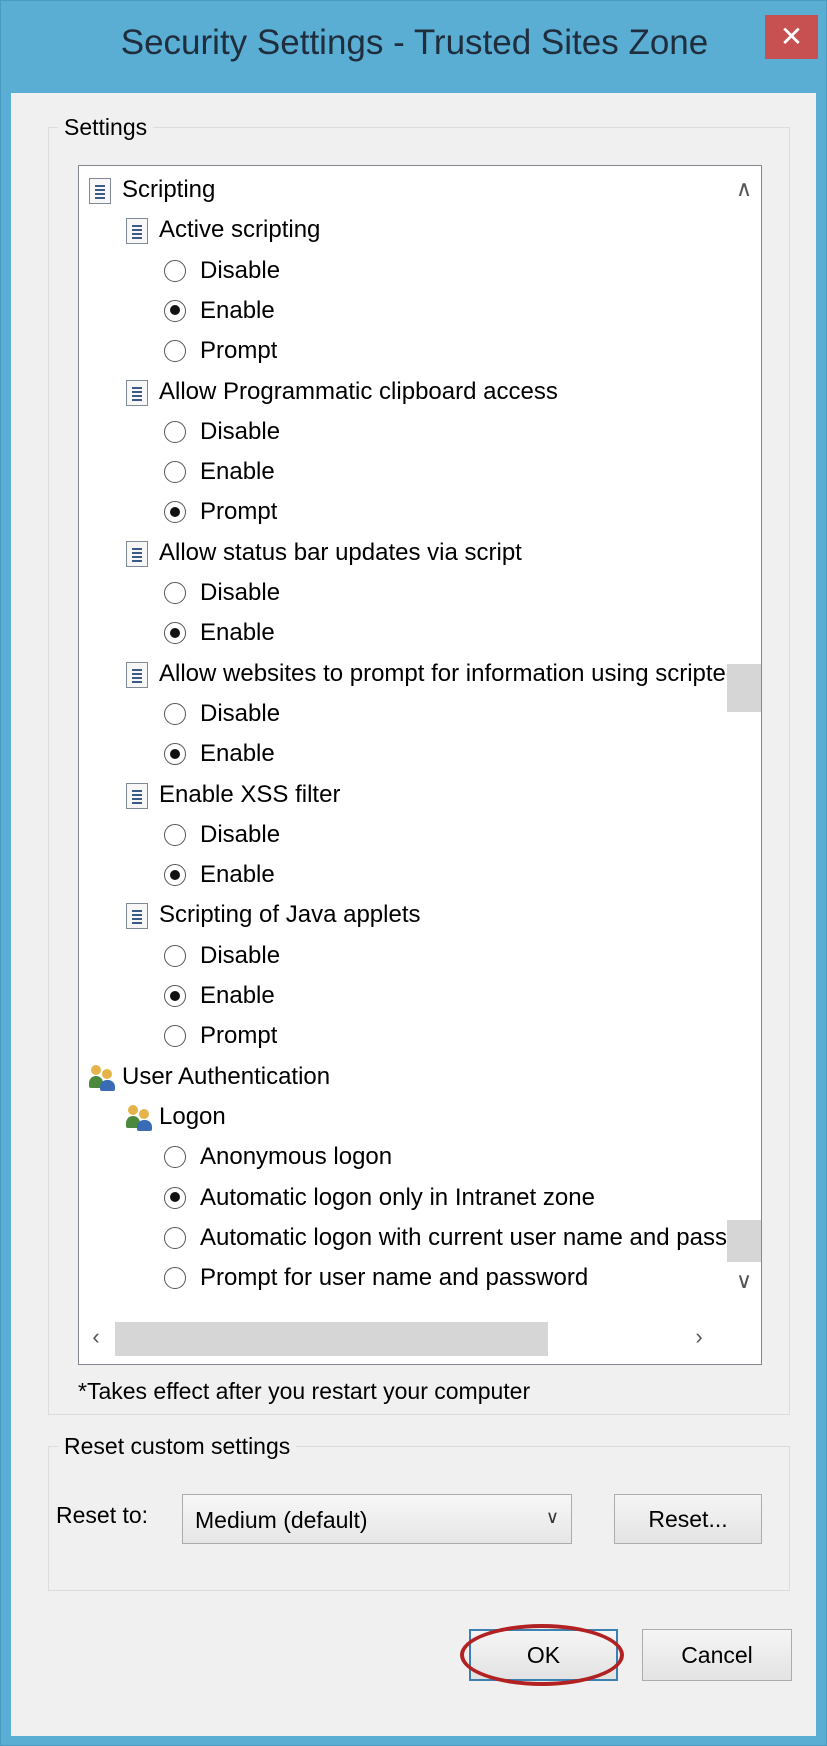 This screenshot has width=827, height=1746. I want to click on chevron-down-icon: ∨, so click(552, 1517).